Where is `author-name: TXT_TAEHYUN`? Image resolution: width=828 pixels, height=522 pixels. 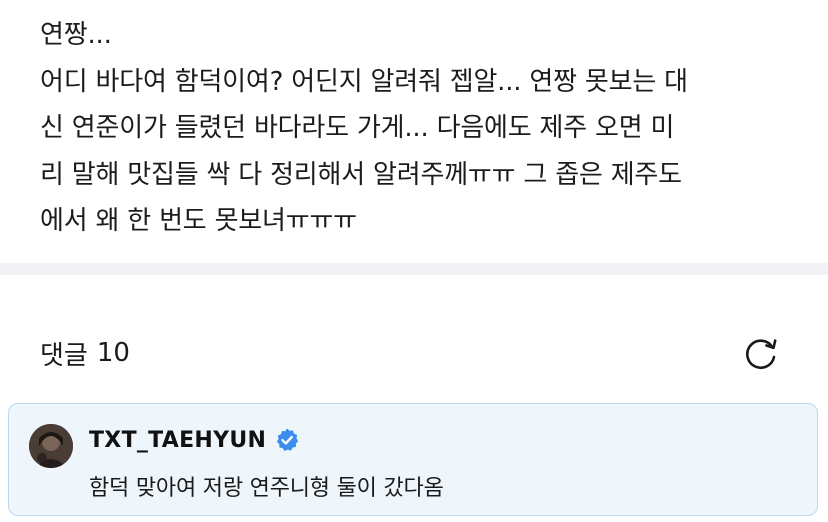
author-name: TXT_TAEHYUN is located at coordinates (177, 440).